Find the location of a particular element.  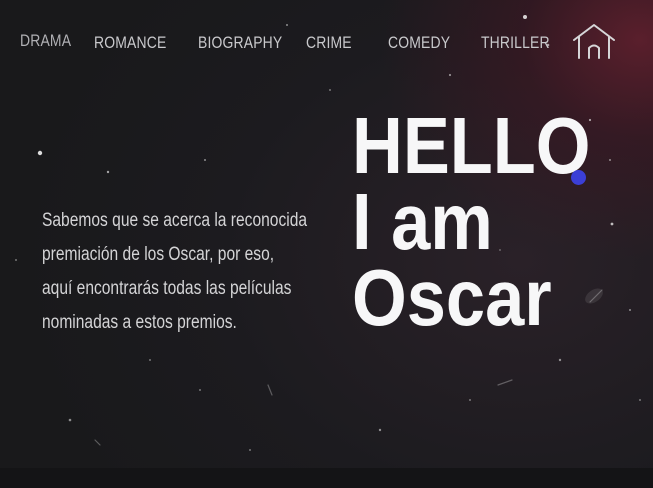

nav-item-crime: CRIME is located at coordinates (329, 43).